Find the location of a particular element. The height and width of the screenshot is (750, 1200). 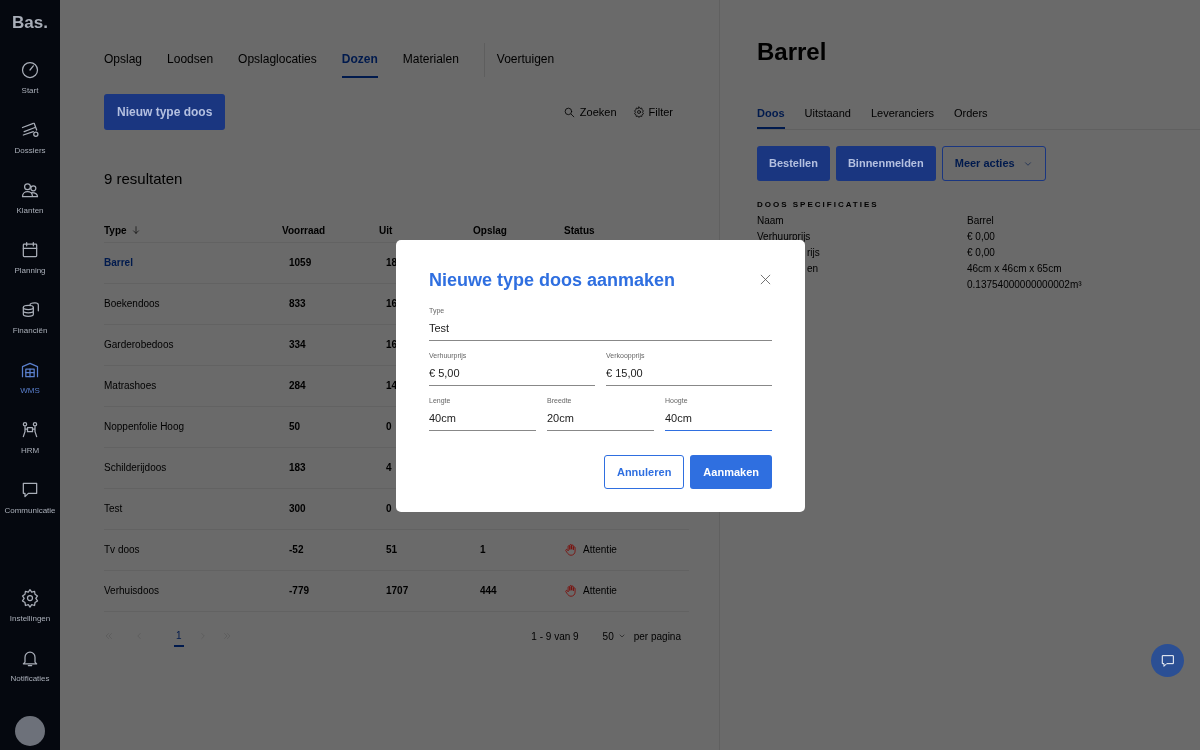

filter-button: Filter is located at coordinates (652, 112).